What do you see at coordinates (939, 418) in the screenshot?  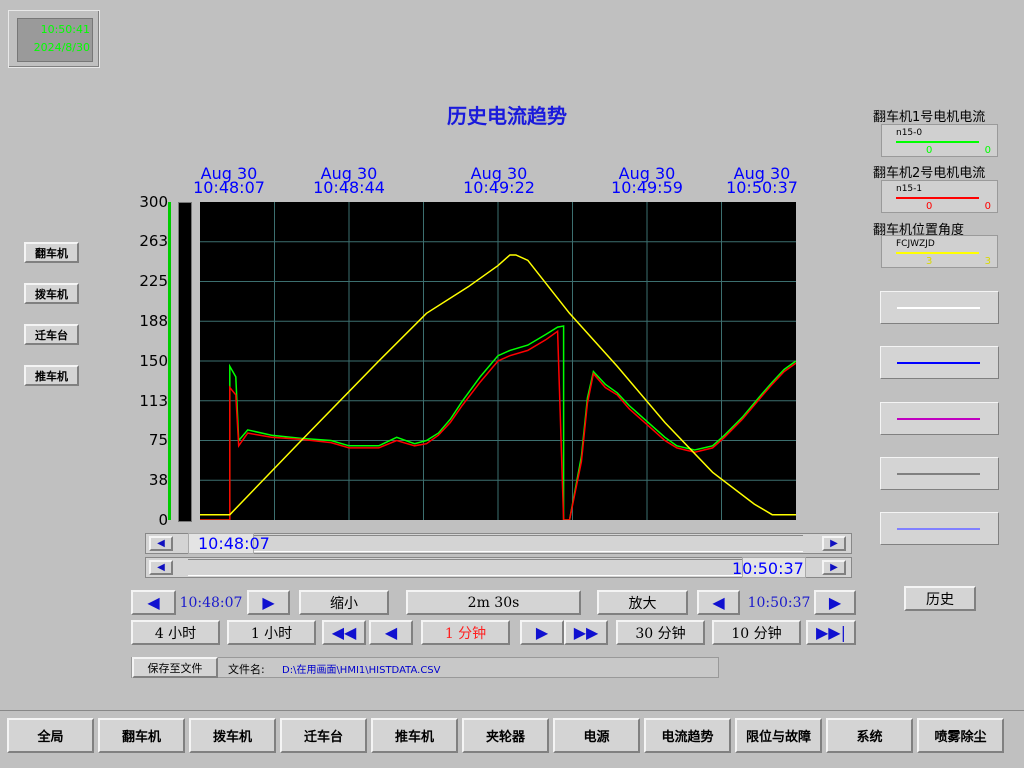 I see `pen-slot-magenta` at bounding box center [939, 418].